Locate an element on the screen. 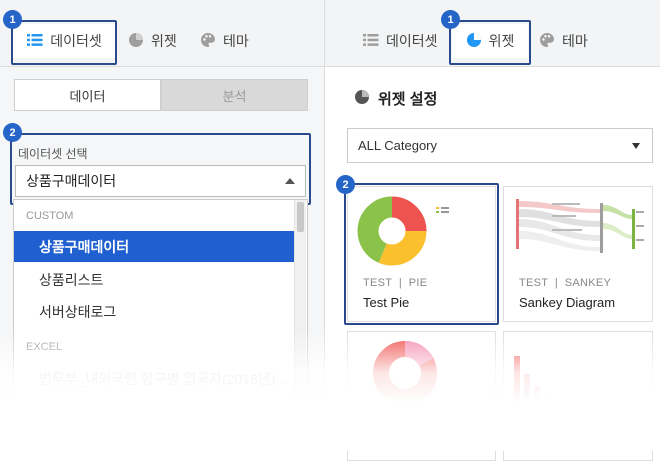  highlight-test-pie-card is located at coordinates (421, 254).